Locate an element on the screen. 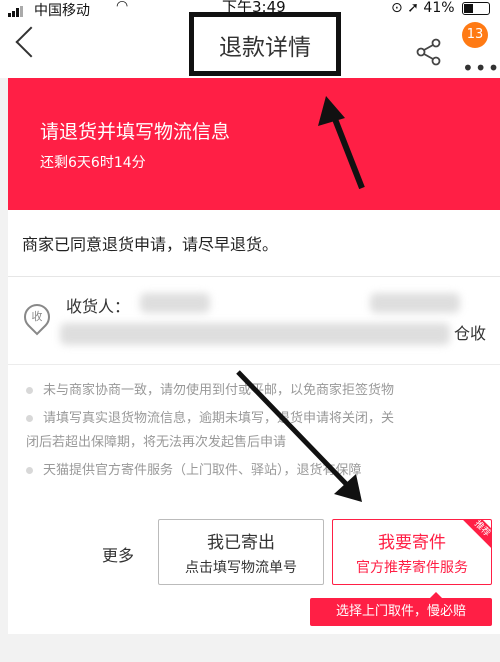 The height and width of the screenshot is (662, 500). left-edge is located at coordinates (4, 356).